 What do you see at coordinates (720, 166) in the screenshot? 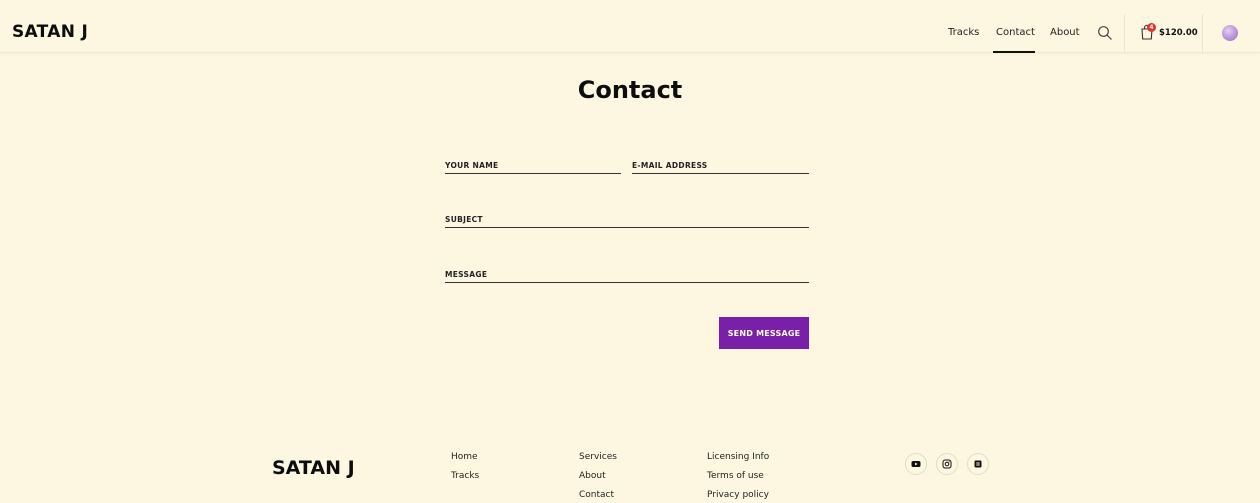
I see `email-field` at bounding box center [720, 166].